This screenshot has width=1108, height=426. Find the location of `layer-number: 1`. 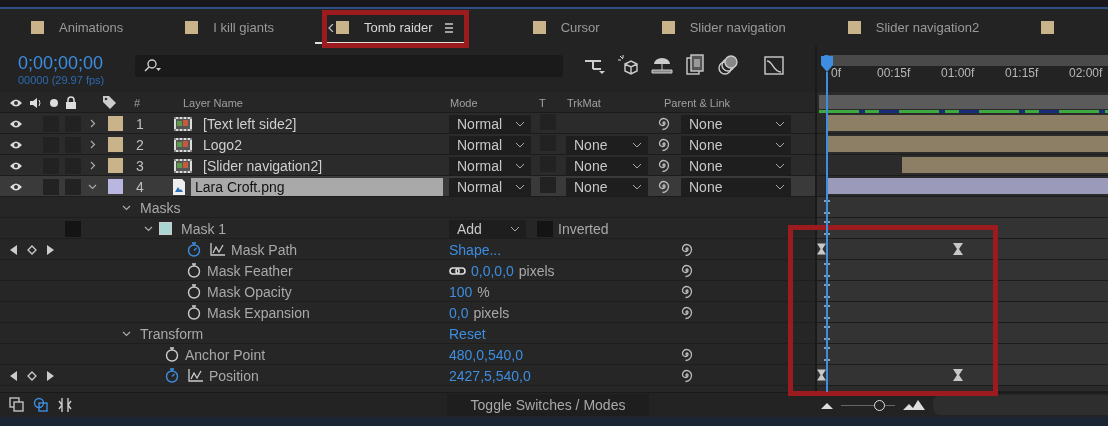

layer-number: 1 is located at coordinates (139, 123).